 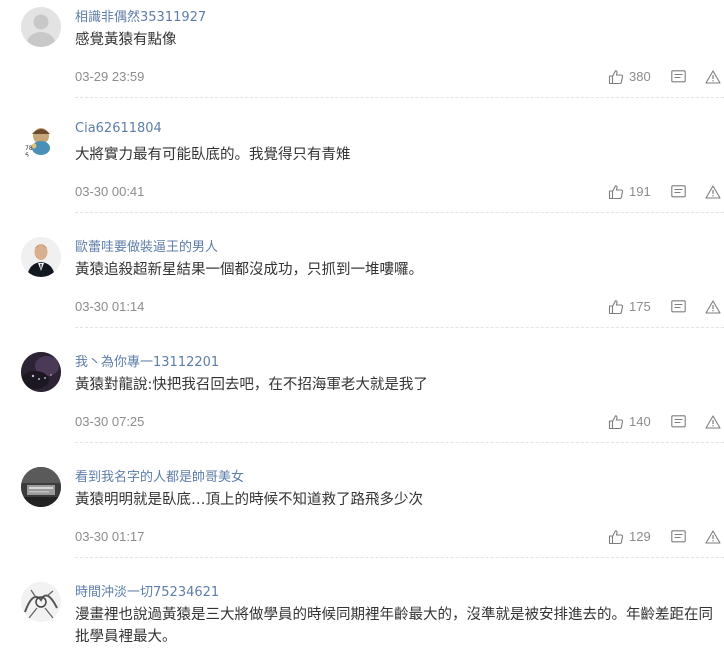 I want to click on username: 時間沖淡一切75234621, so click(x=147, y=590).